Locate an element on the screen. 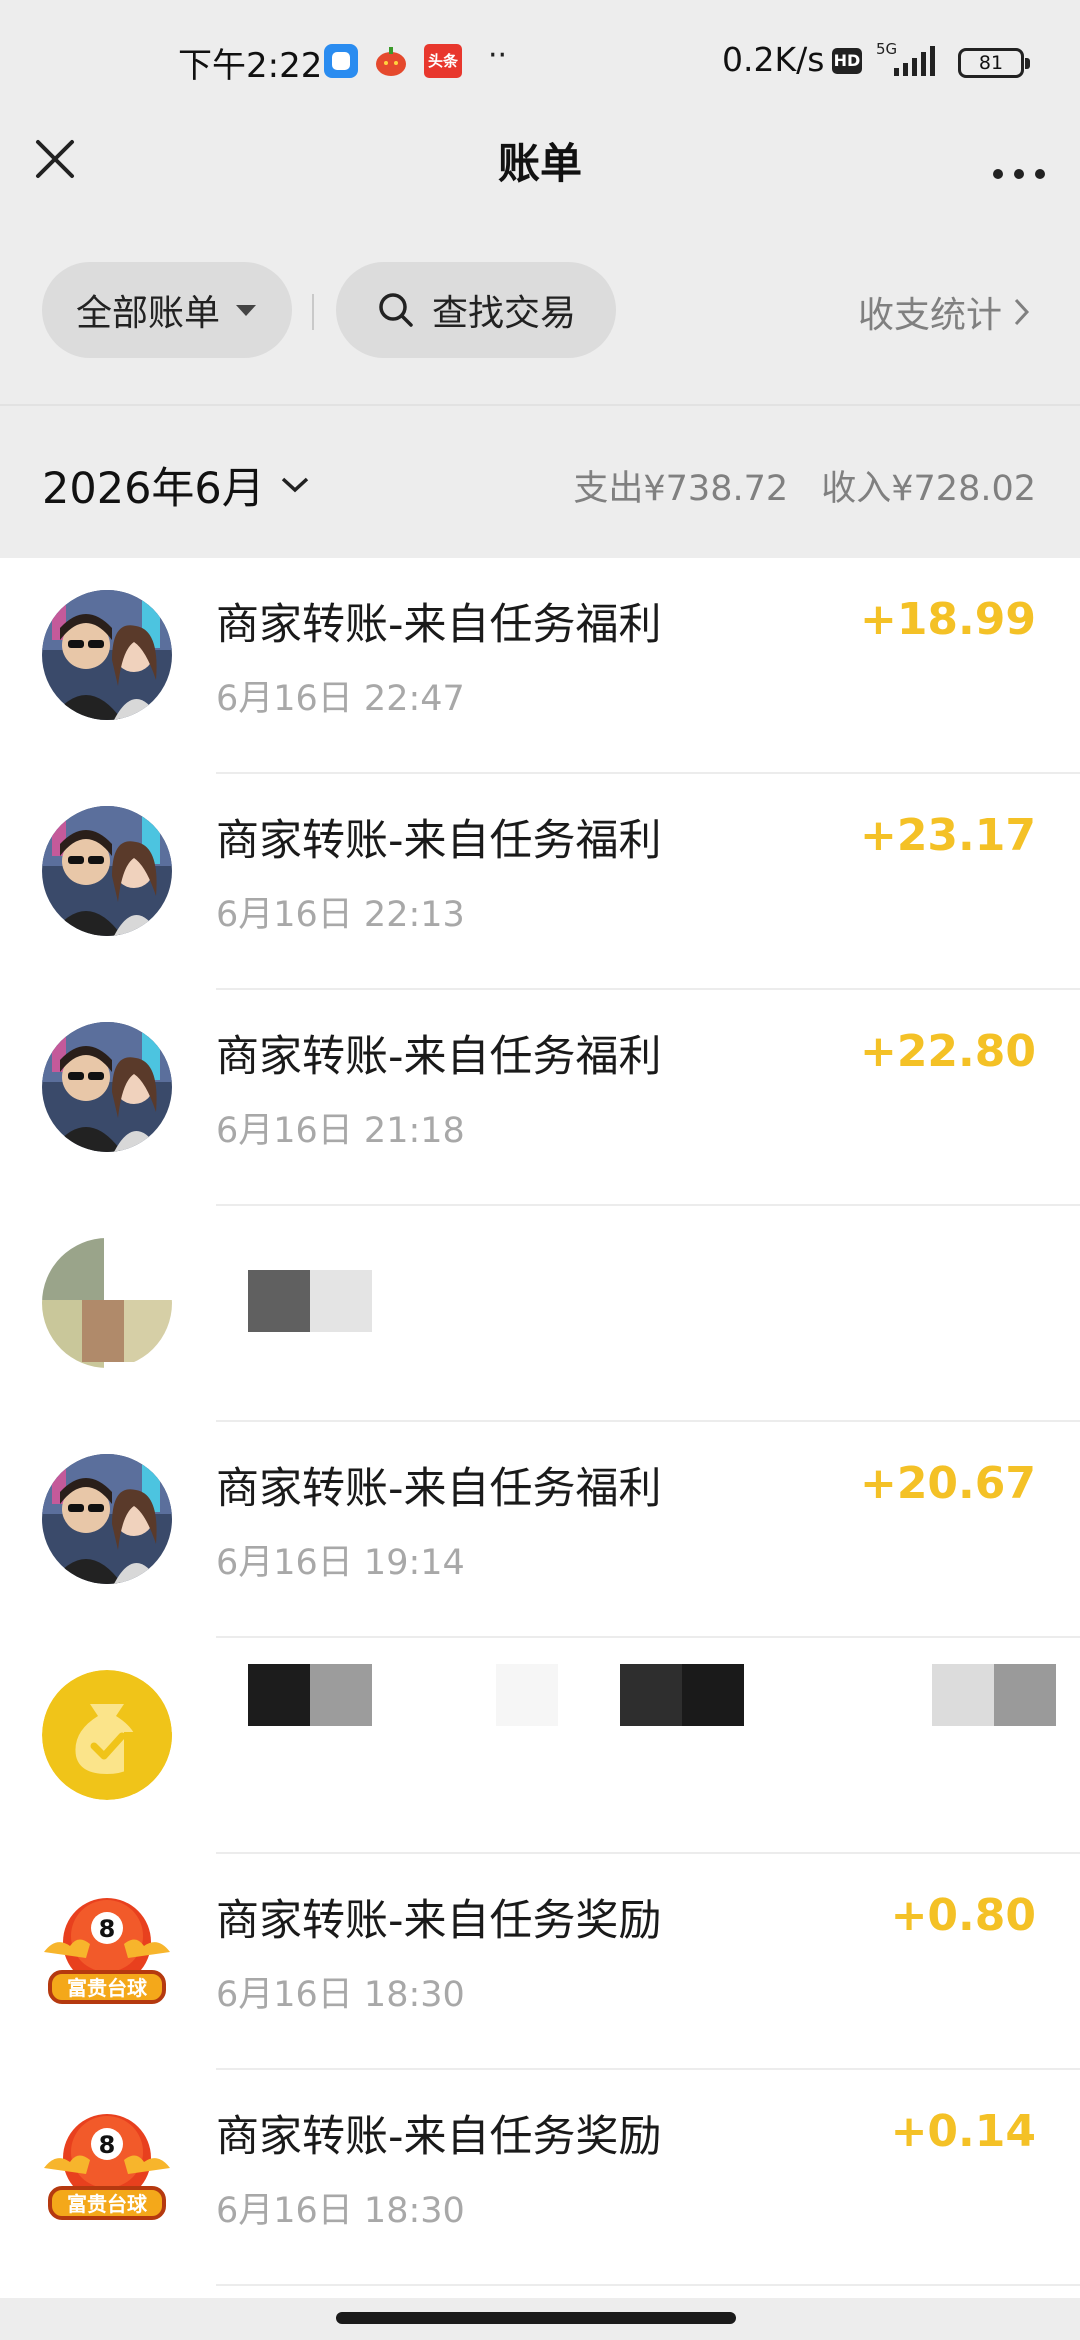  svg-text: 5G is located at coordinates (886, 49).